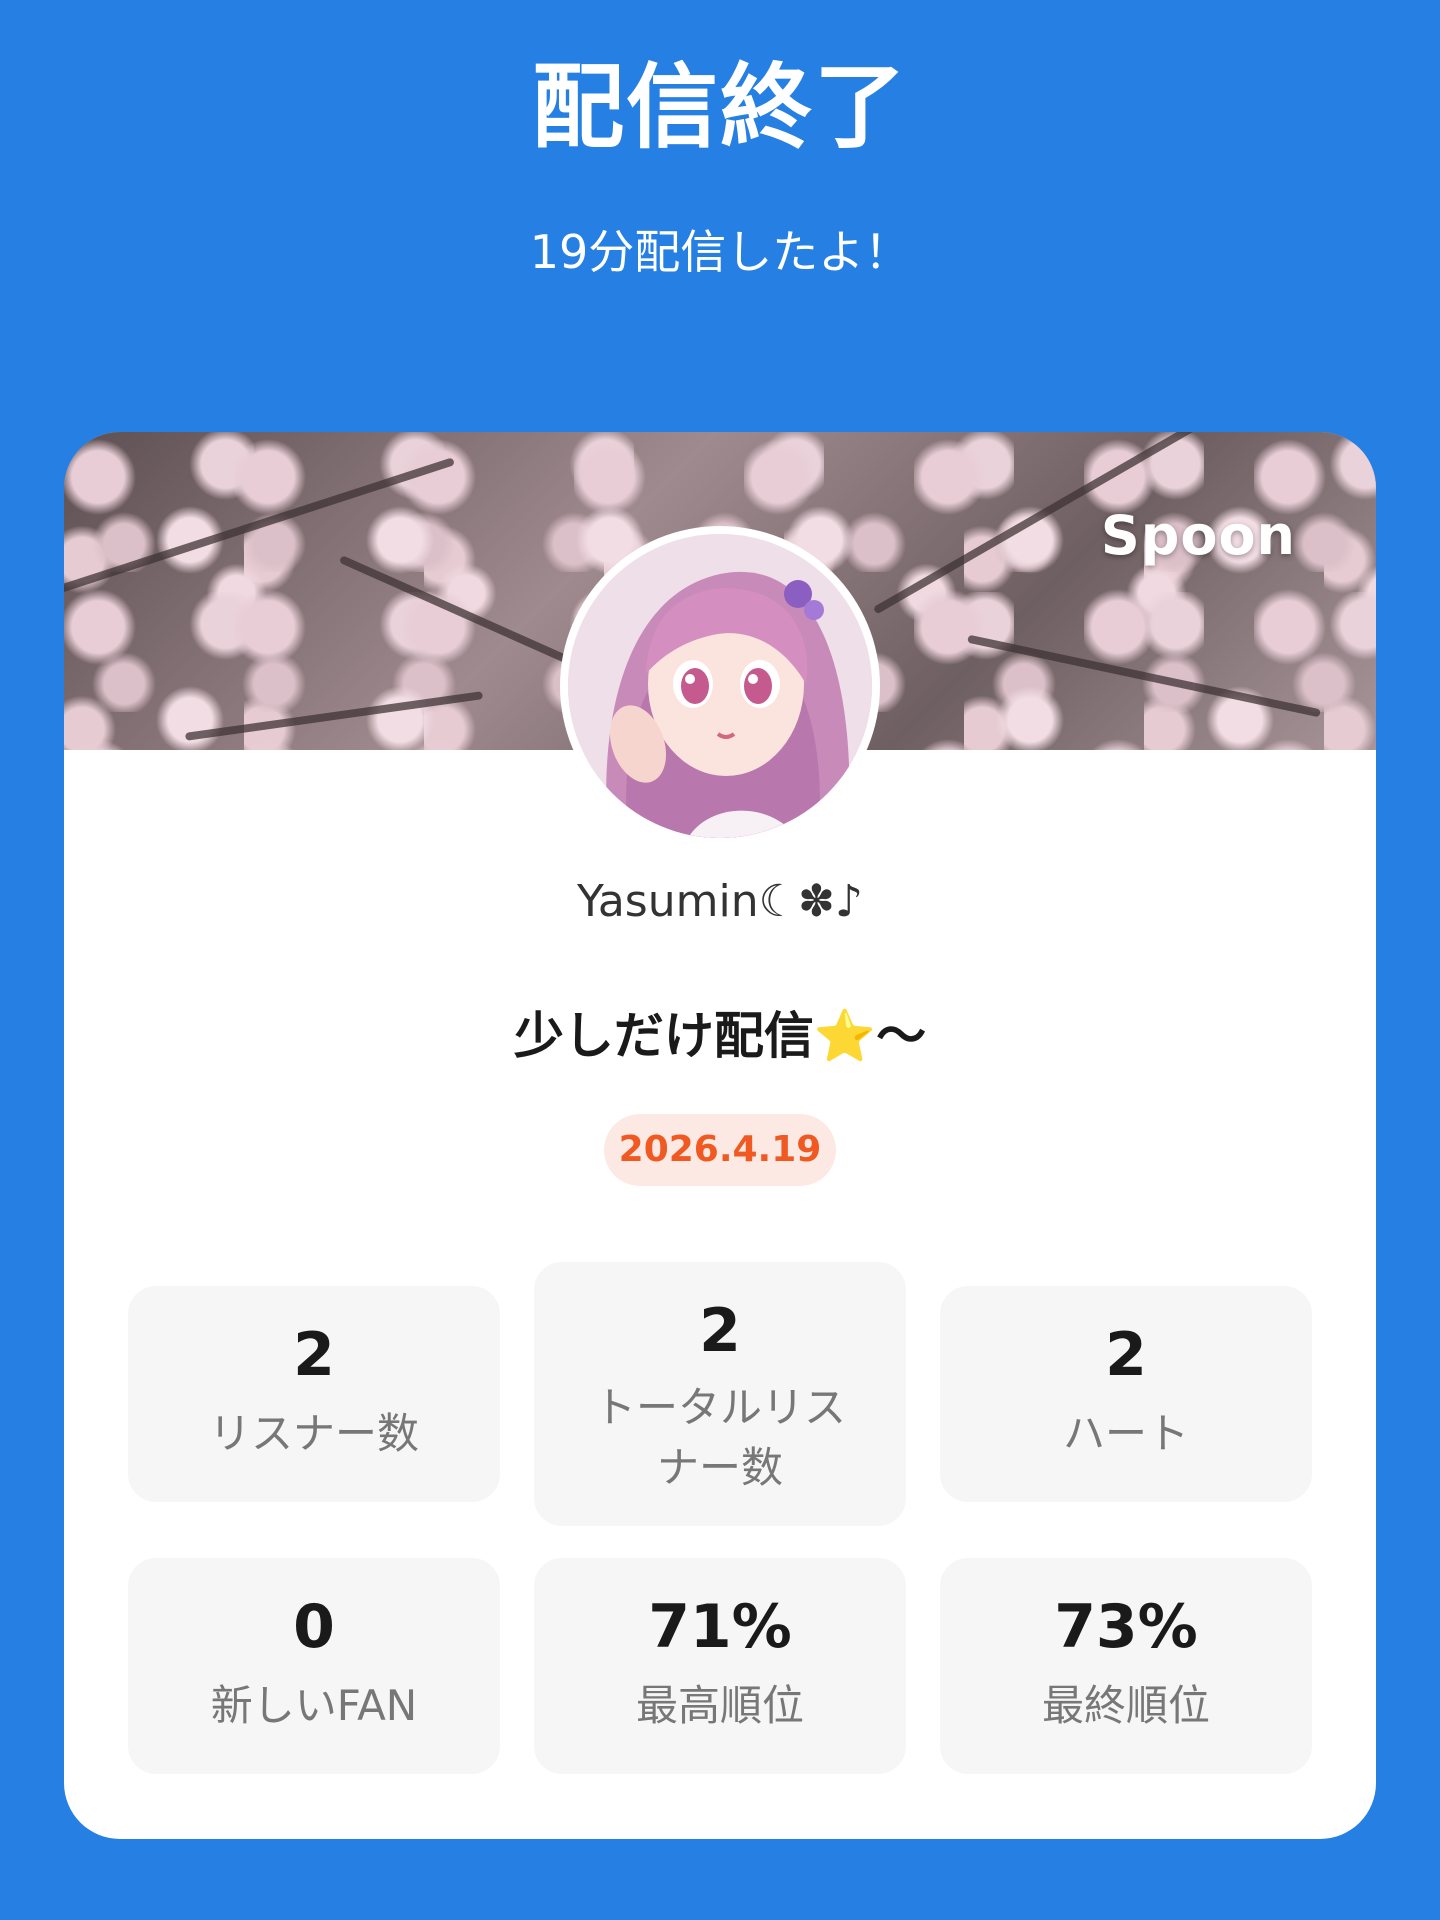  I want to click on stat-label: 新しいFAN, so click(314, 1705).